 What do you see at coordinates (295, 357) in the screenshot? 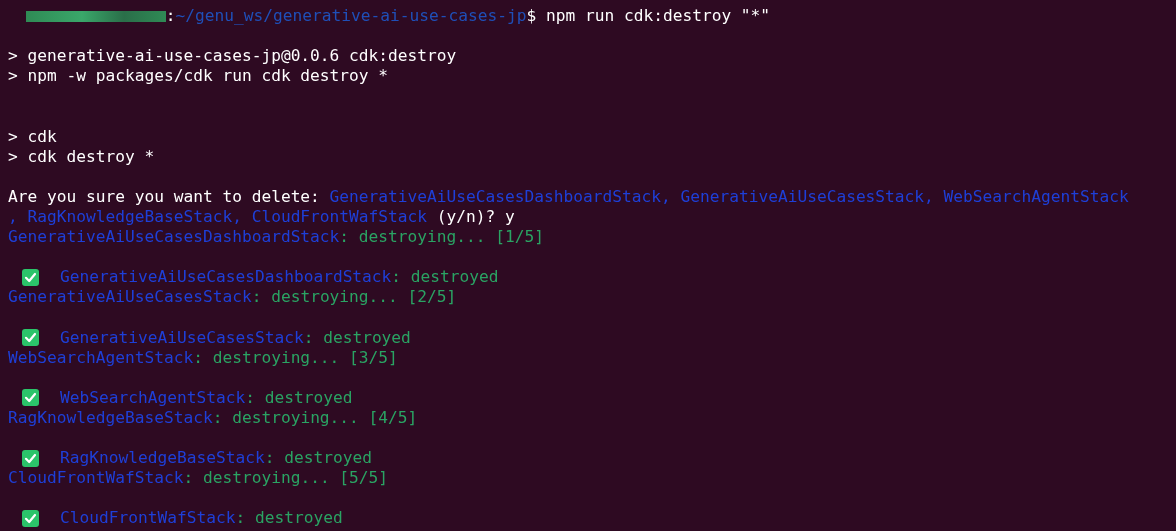
I see `status-text: : destroying... [3/5]` at bounding box center [295, 357].